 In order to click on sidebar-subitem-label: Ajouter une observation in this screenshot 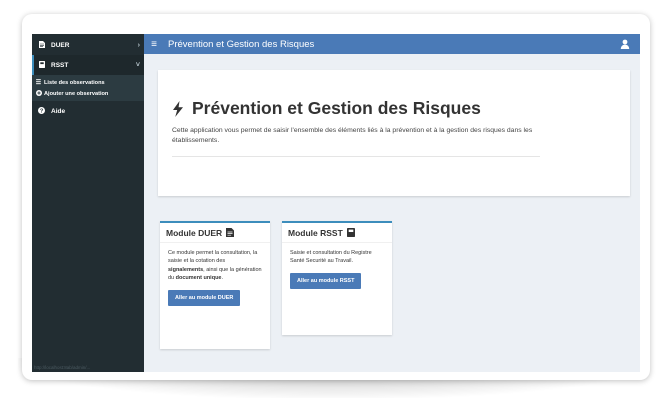, I will do `click(76, 93)`.